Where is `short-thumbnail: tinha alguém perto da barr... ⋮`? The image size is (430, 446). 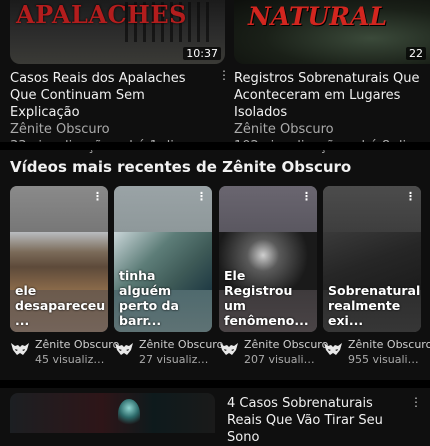
short-thumbnail: tinha alguém perto da barr... ⋮ is located at coordinates (163, 259).